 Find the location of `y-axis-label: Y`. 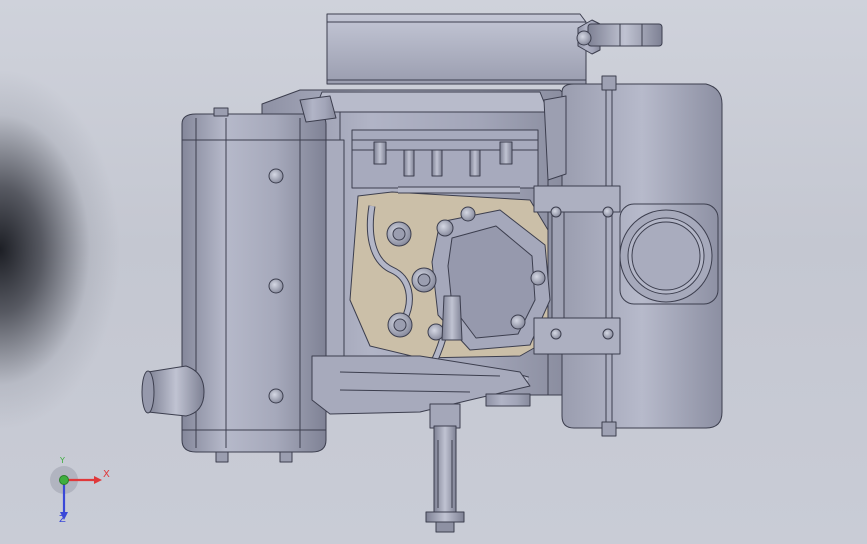

y-axis-label: Y is located at coordinates (62, 460).